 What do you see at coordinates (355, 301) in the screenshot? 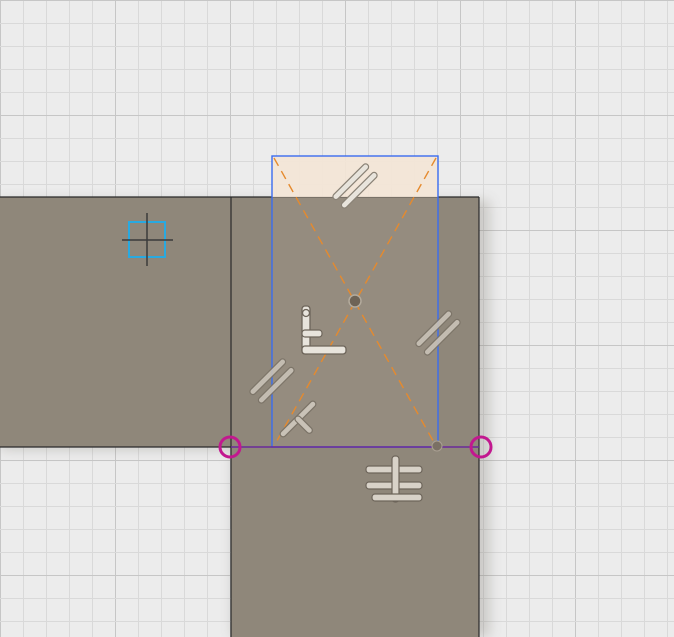
I see `rectangle-center-point` at bounding box center [355, 301].